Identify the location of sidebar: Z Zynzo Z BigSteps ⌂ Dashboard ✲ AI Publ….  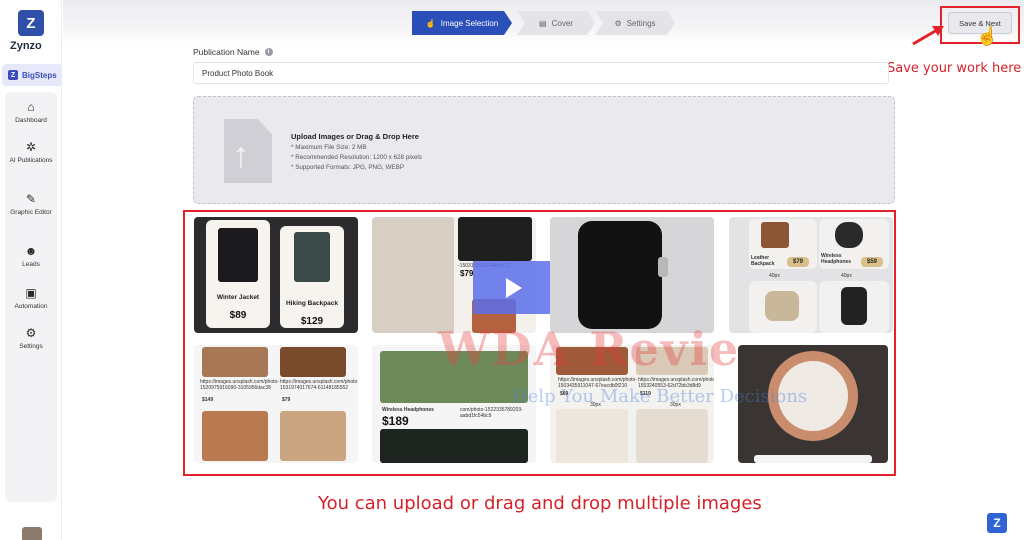
(31, 270).